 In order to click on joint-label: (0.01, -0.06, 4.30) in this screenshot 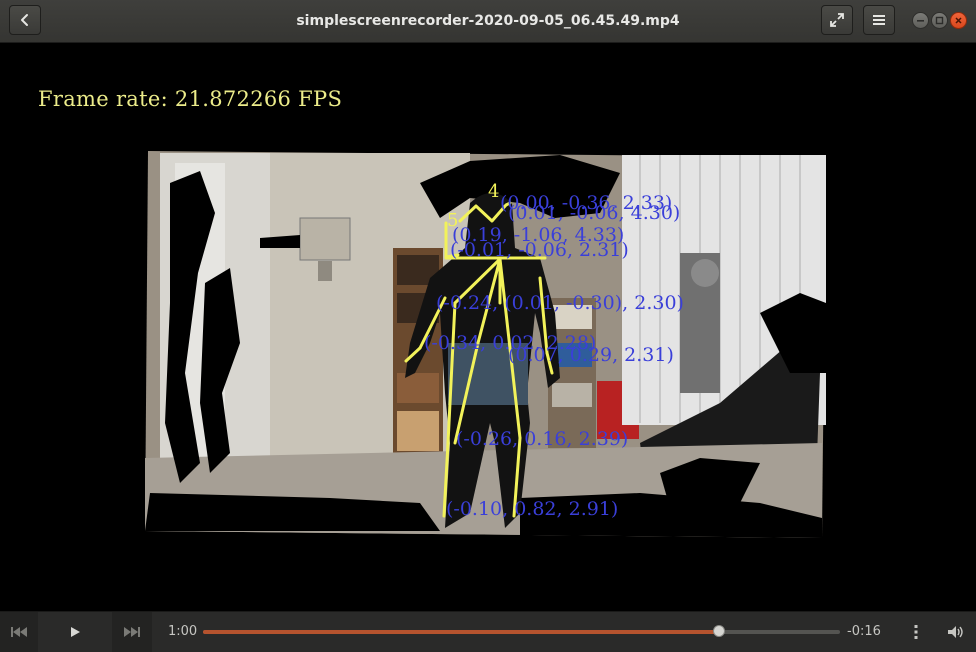, I will do `click(594, 213)`.